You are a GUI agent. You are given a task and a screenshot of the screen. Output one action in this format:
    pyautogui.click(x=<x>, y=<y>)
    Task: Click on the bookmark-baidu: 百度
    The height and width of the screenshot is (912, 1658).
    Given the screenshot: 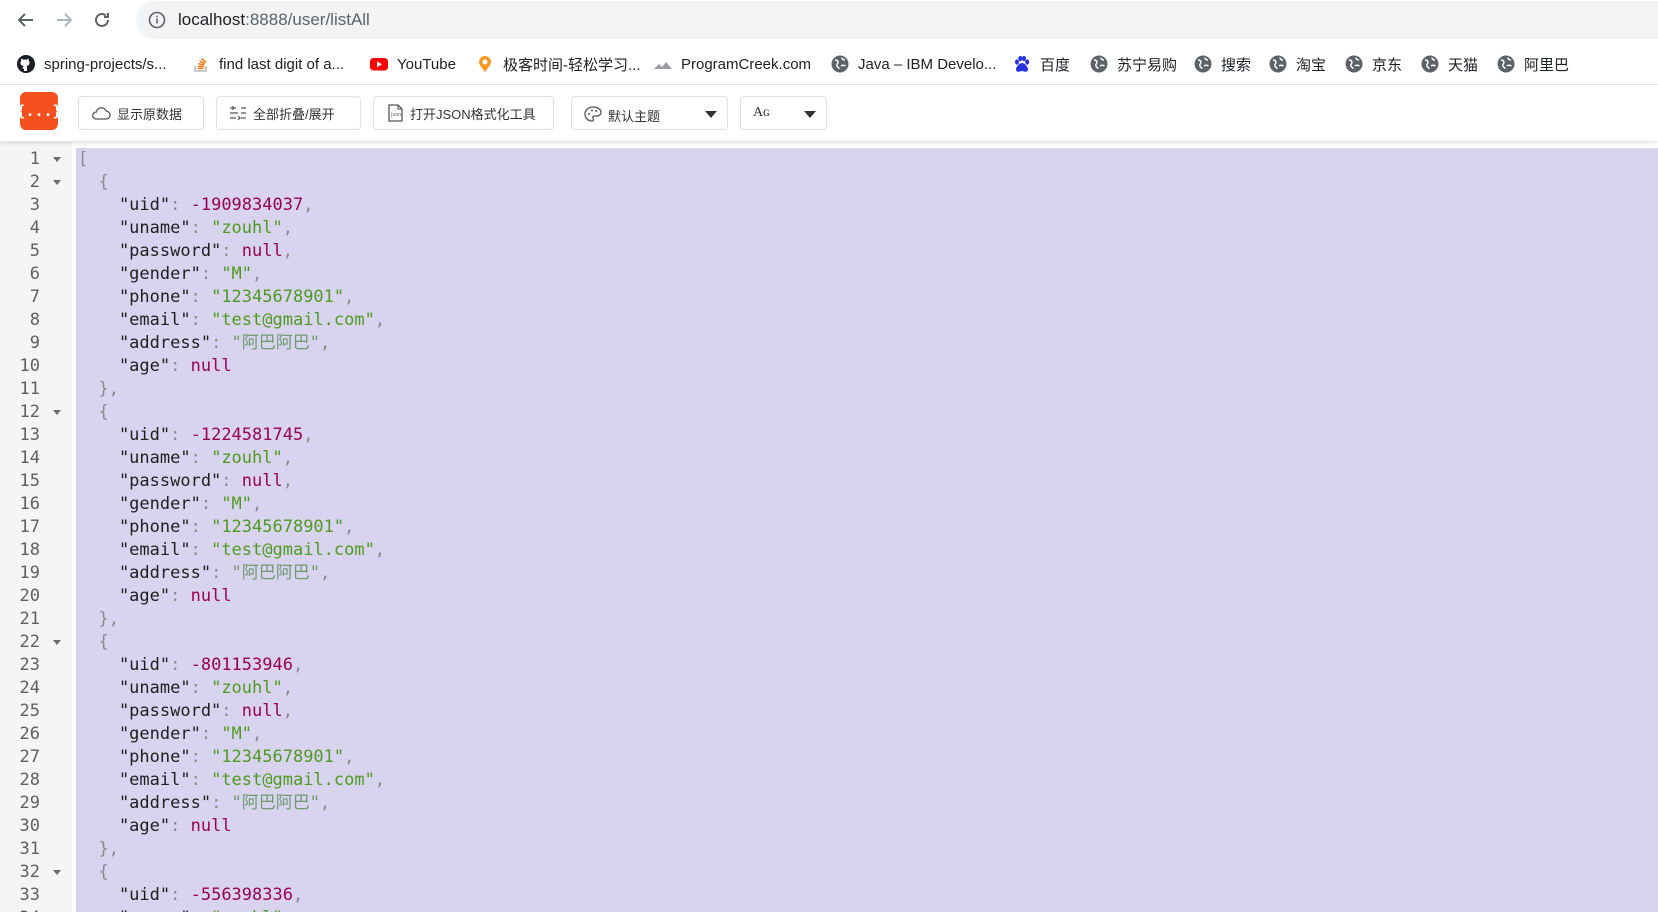 What is the action you would take?
    pyautogui.click(x=1041, y=64)
    